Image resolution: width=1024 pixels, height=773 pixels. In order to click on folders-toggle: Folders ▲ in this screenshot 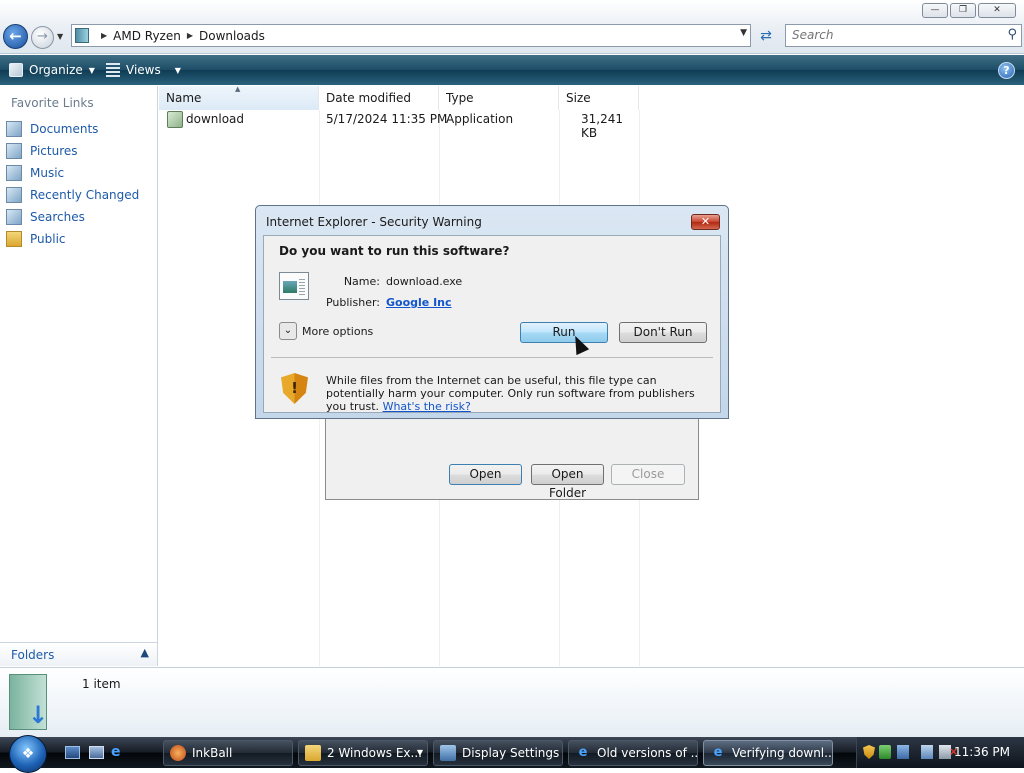, I will do `click(78, 654)`.